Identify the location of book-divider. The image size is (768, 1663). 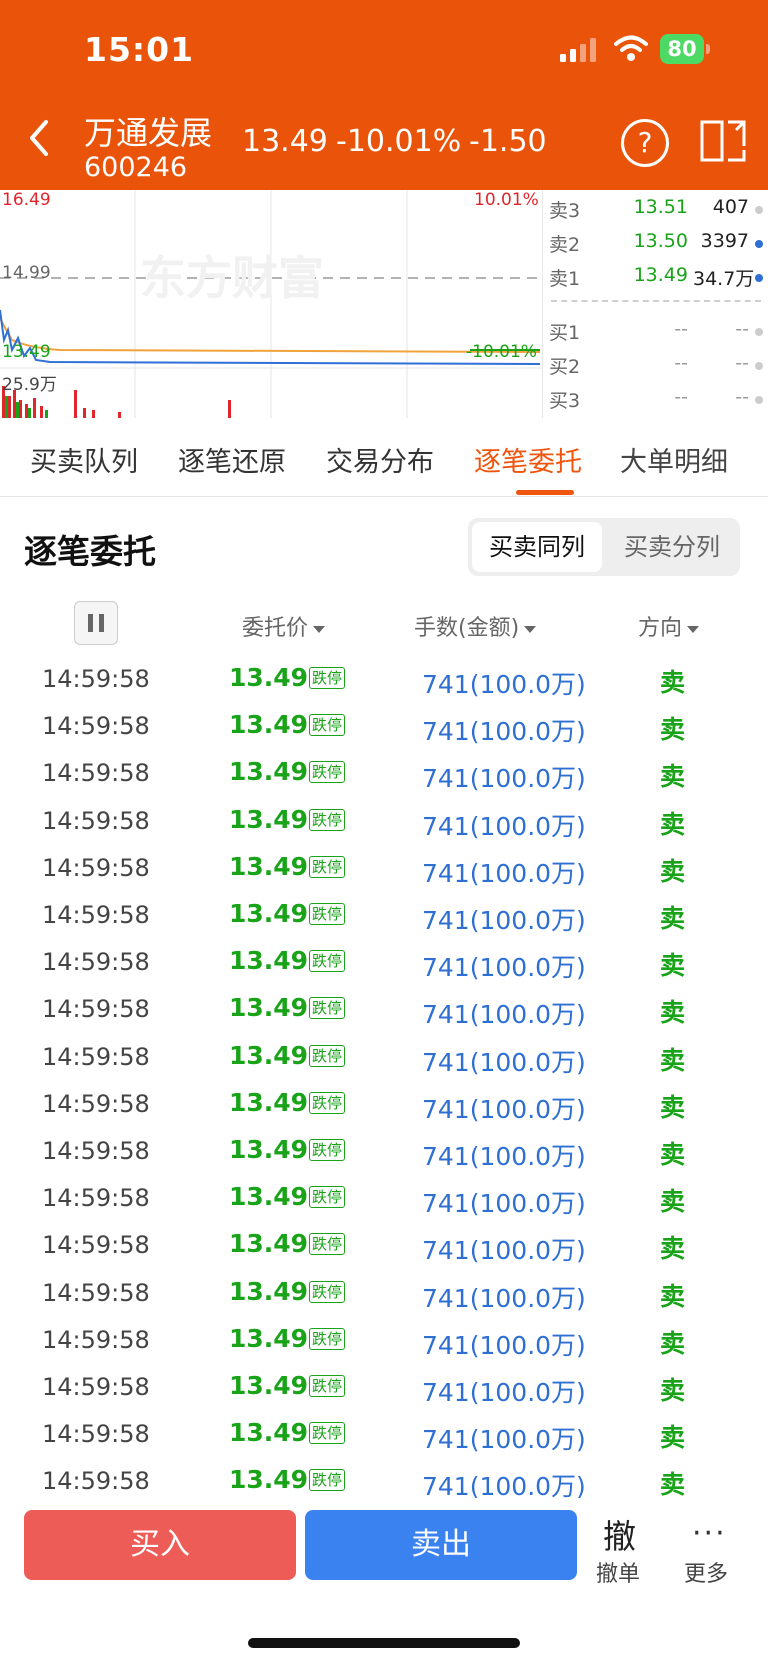
(656, 301).